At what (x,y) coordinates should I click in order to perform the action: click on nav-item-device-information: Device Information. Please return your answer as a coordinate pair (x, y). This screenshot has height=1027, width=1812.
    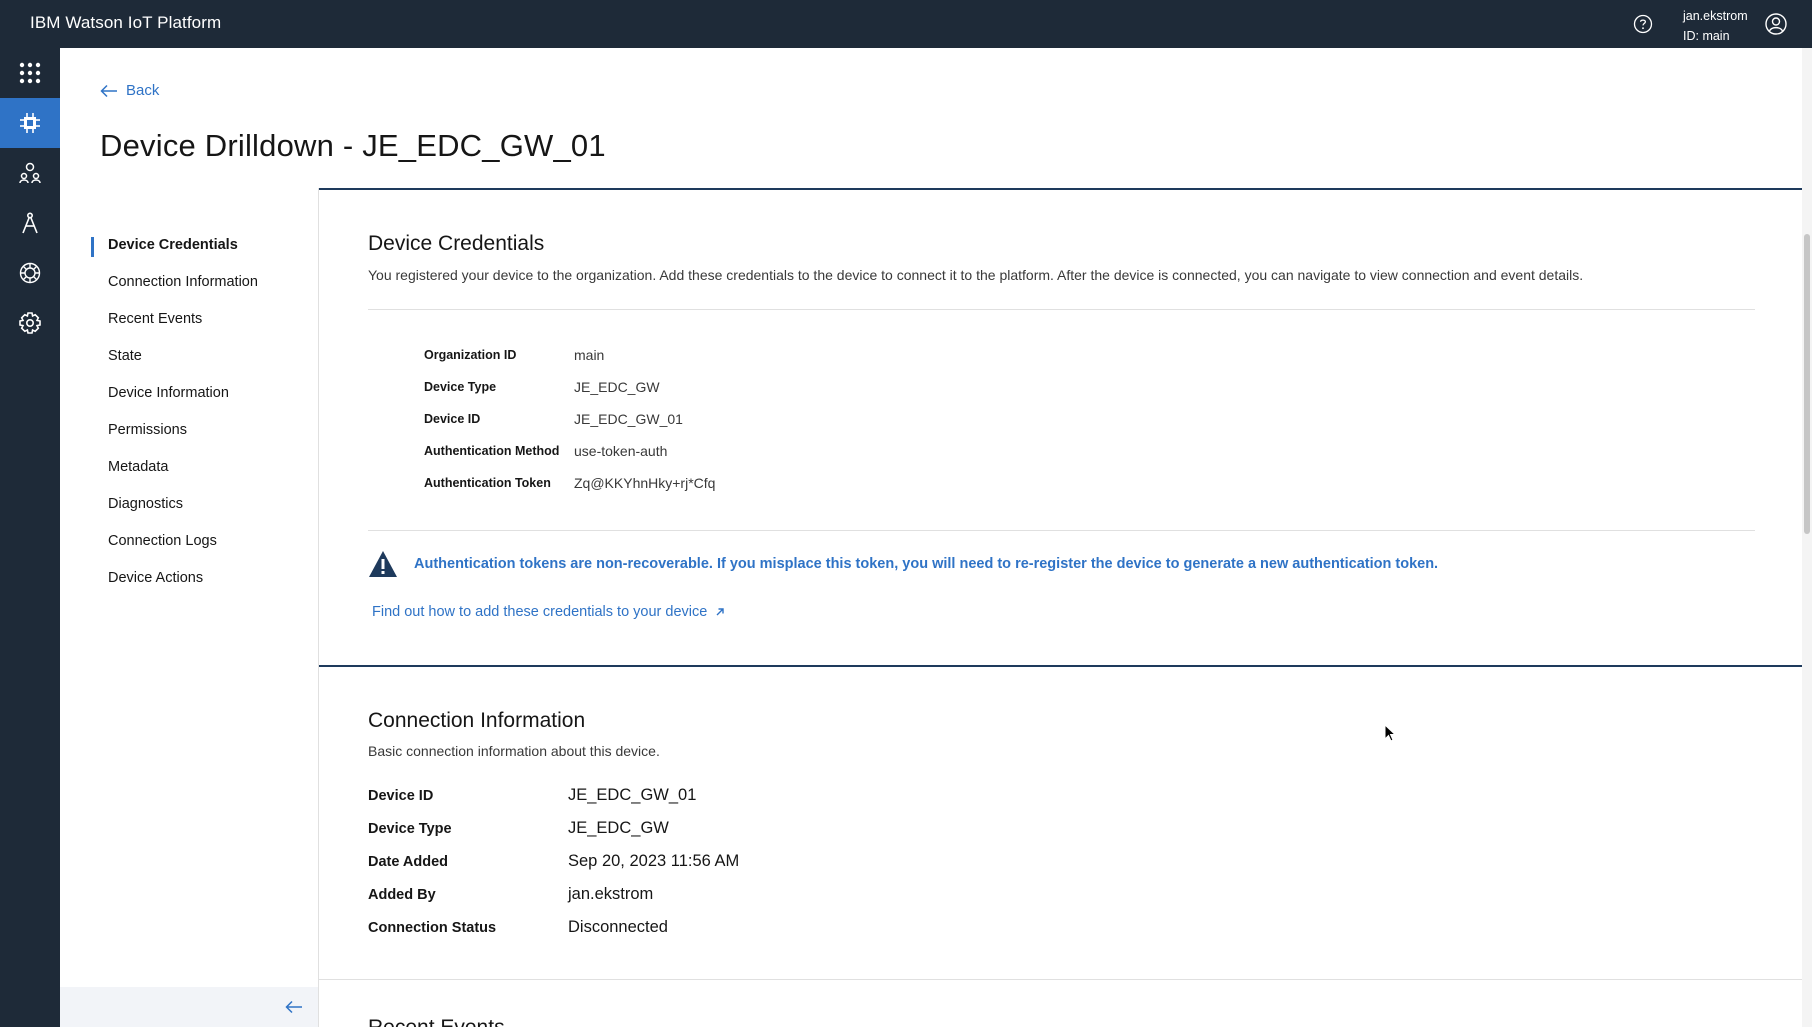
    Looking at the image, I should click on (168, 393).